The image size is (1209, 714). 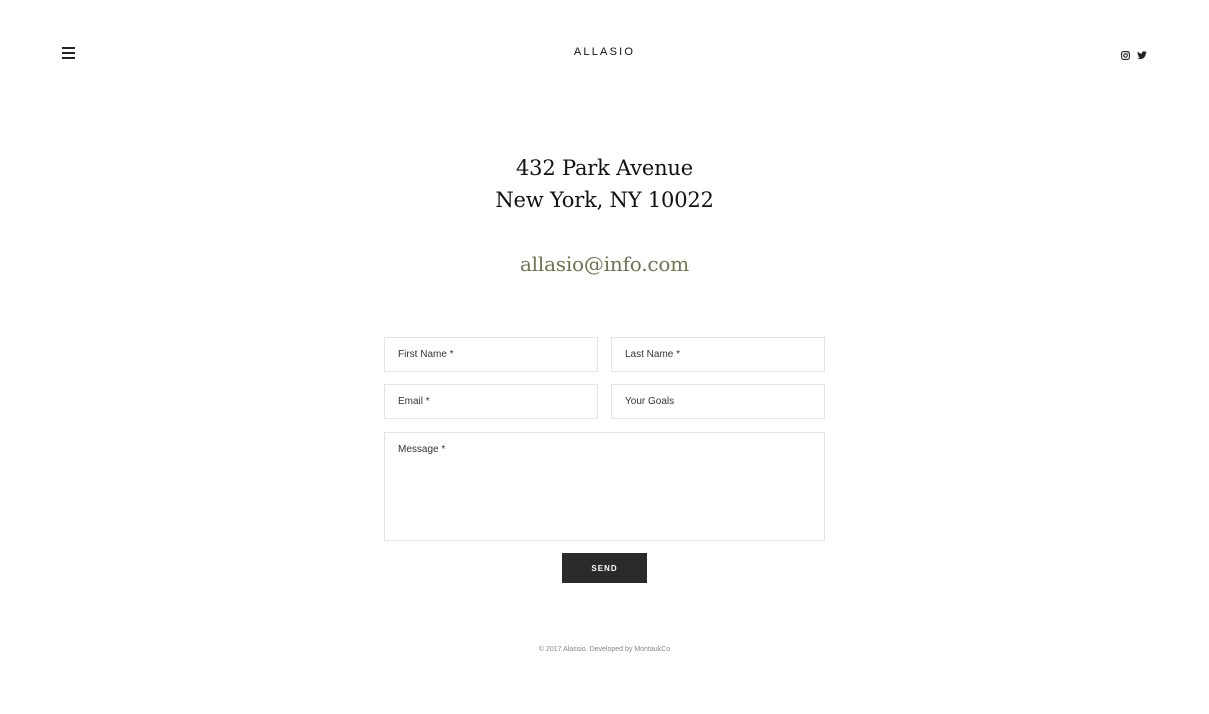 What do you see at coordinates (1134, 53) in the screenshot?
I see `social-links` at bounding box center [1134, 53].